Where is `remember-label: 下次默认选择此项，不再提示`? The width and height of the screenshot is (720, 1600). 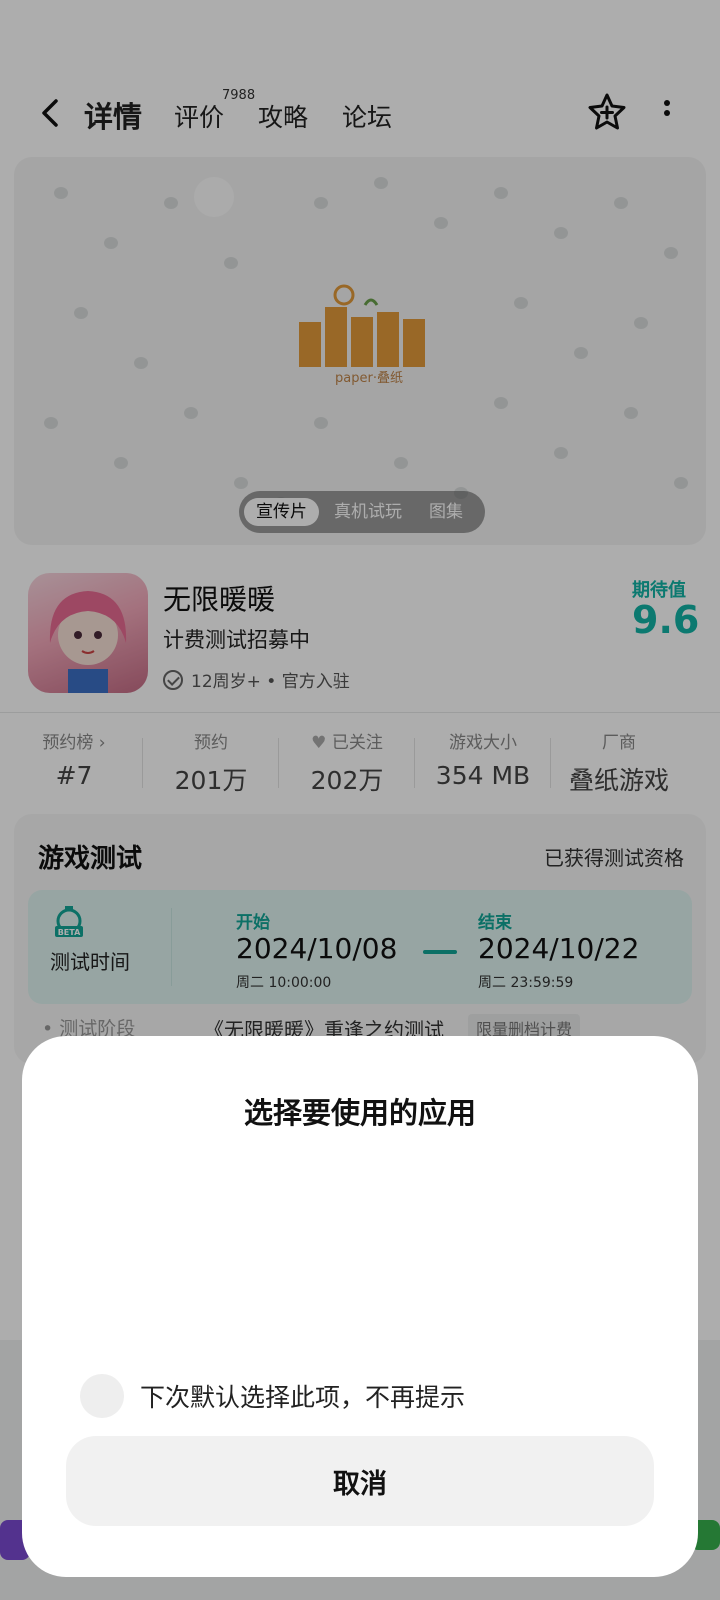
remember-label: 下次默认选择此项，不再提示 is located at coordinates (303, 1397).